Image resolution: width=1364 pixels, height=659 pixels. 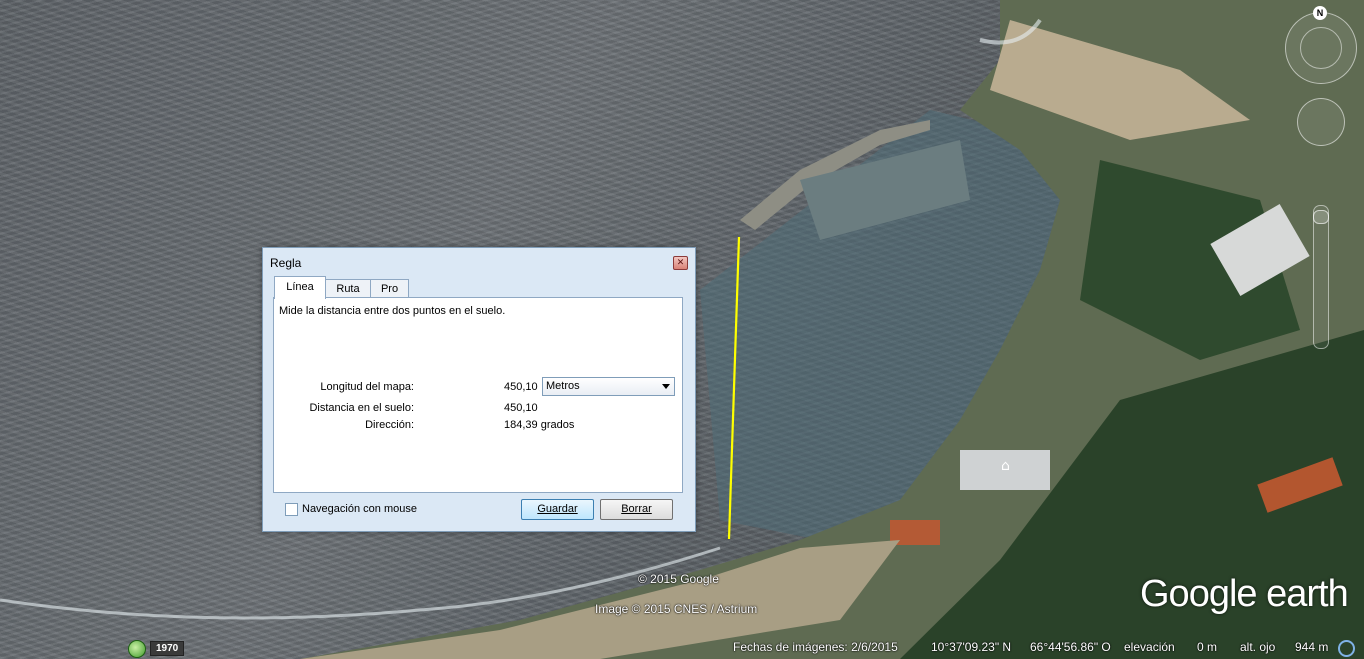 What do you see at coordinates (680, 263) in the screenshot?
I see `close-icon: ✕` at bounding box center [680, 263].